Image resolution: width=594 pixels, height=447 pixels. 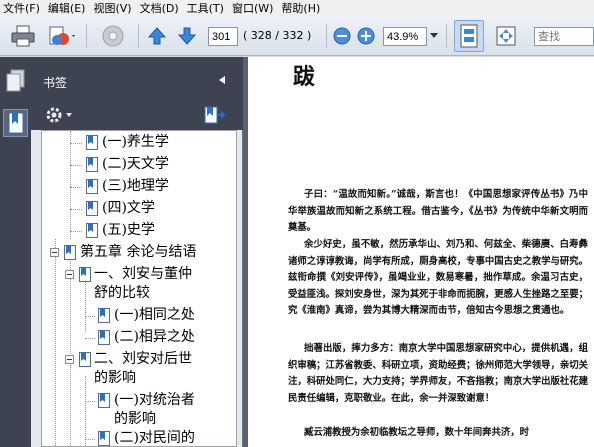 What do you see at coordinates (206, 8) in the screenshot?
I see `menu-tools: 工具(T)` at bounding box center [206, 8].